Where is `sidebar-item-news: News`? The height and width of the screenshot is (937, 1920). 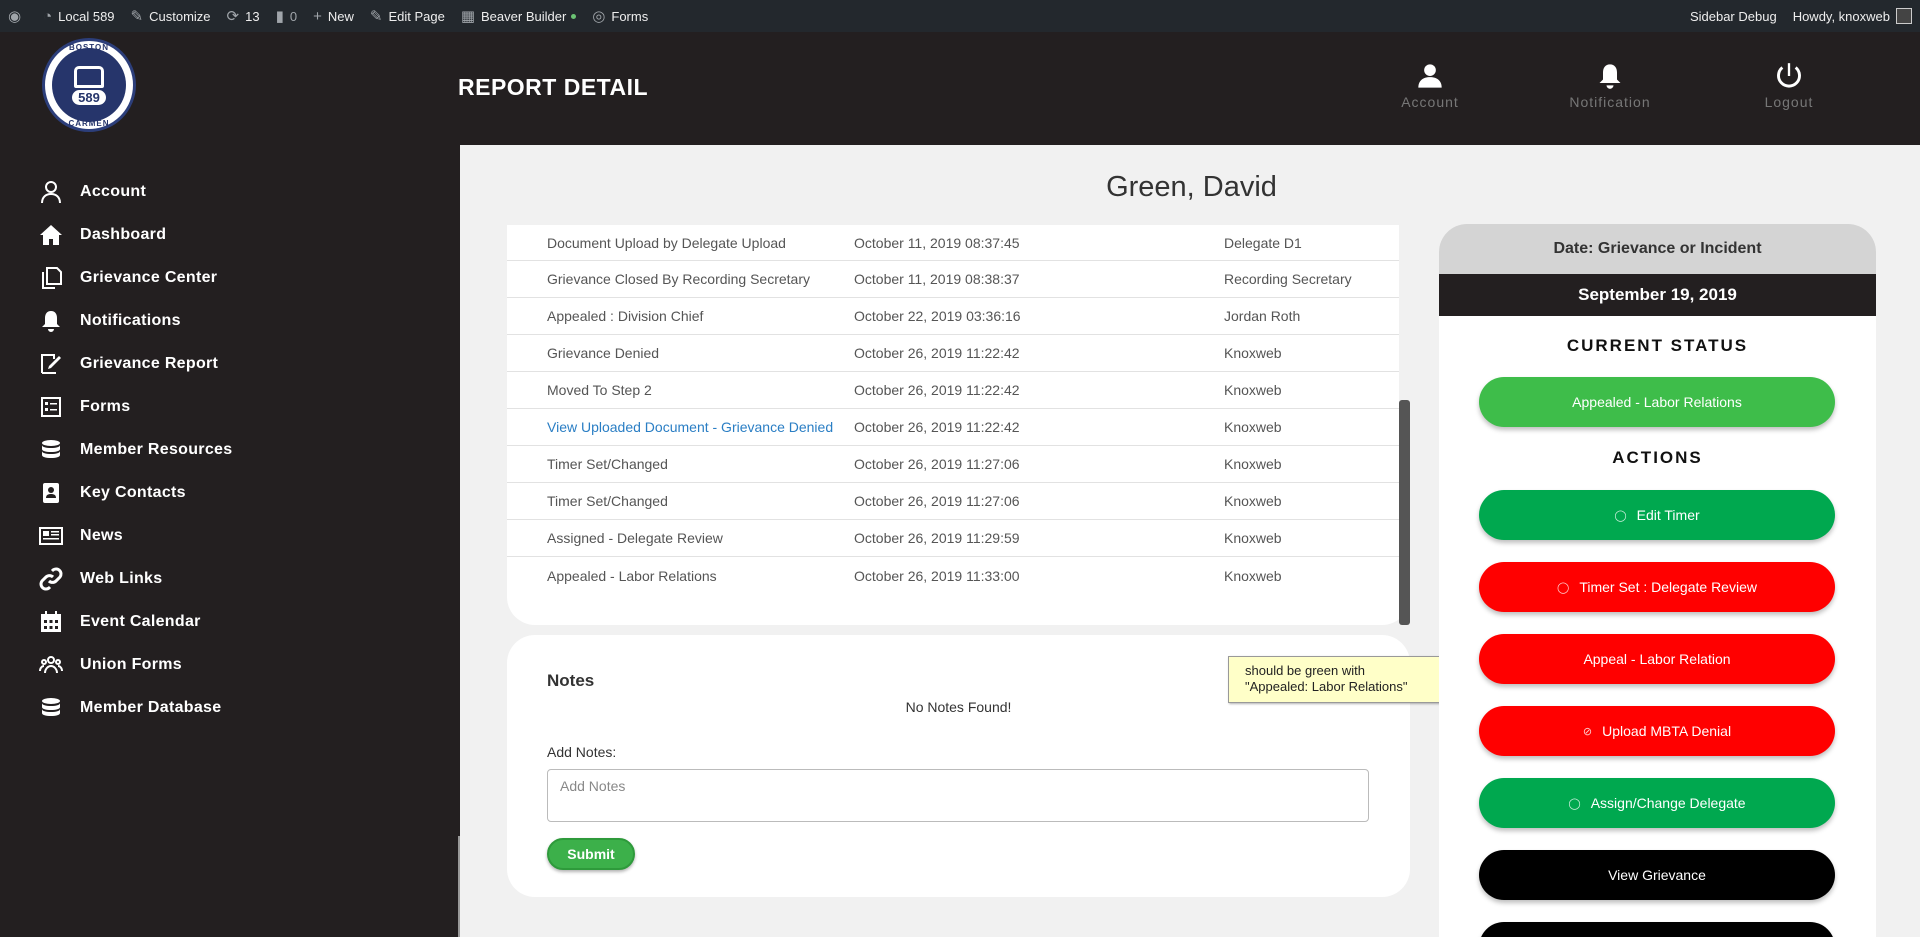
sidebar-item-news: News is located at coordinates (135, 535).